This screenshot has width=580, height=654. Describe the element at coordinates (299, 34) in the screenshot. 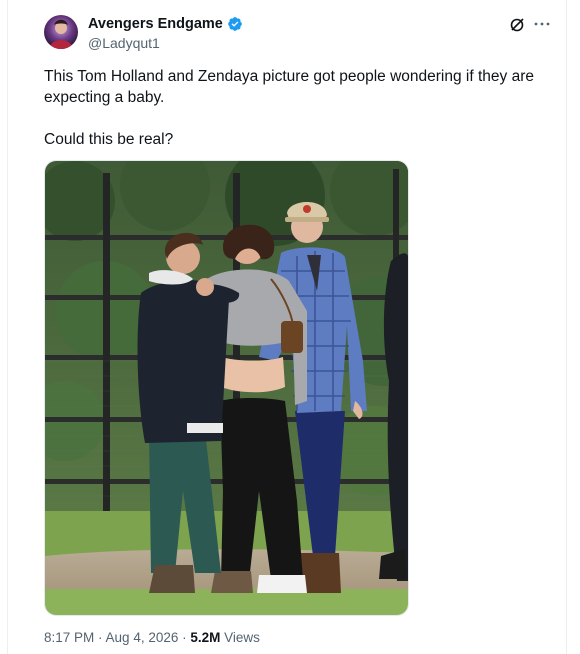

I see `tweet-header: Avengers Endgame @Ladyqut1` at that location.